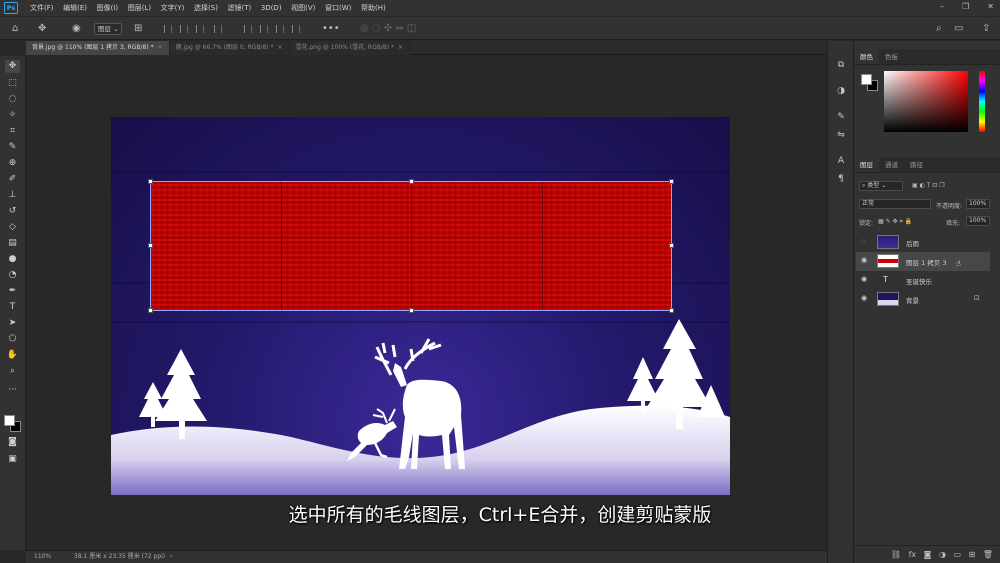  What do you see at coordinates (76, 29) in the screenshot?
I see `auto-select-icon: ◉` at bounding box center [76, 29].